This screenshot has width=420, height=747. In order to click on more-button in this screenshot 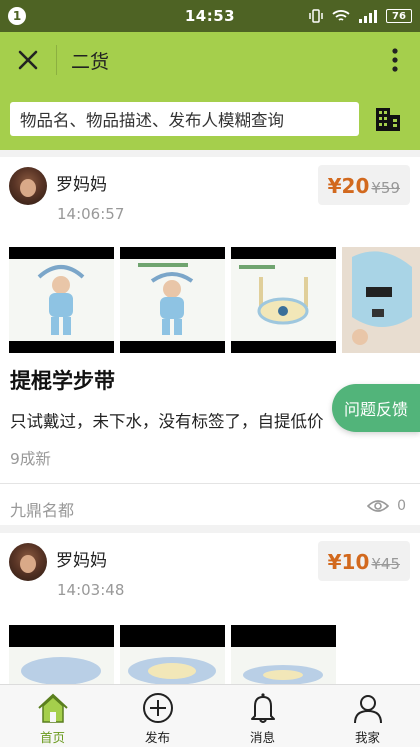, I will do `click(395, 60)`.